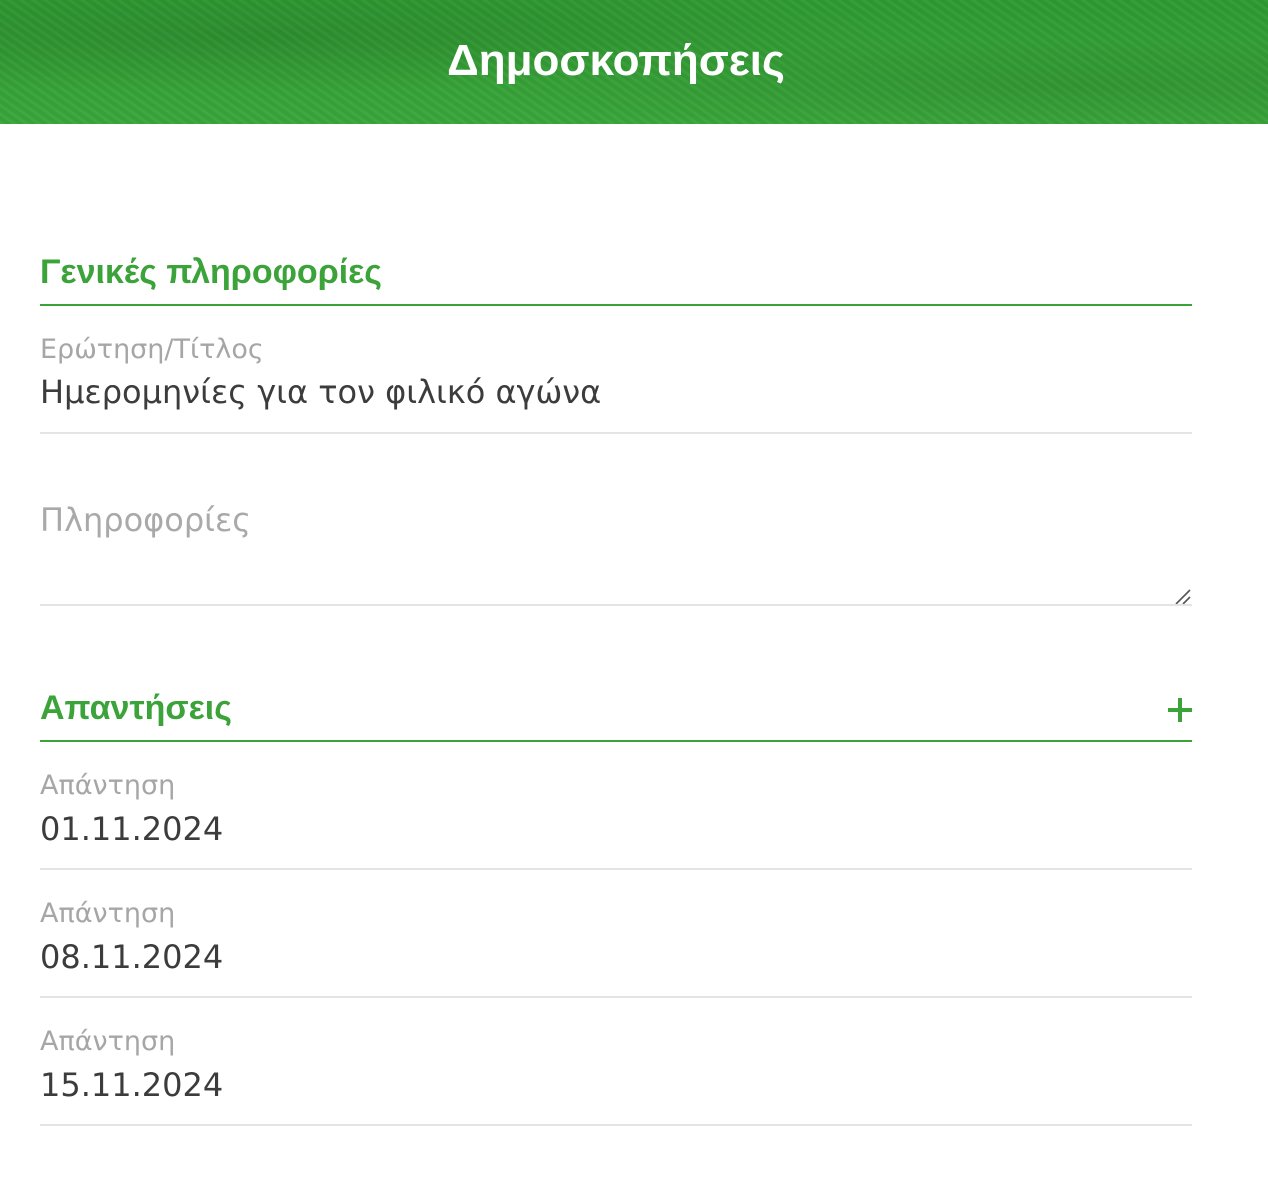  Describe the element at coordinates (616, 433) in the screenshot. I see `question-underline` at that location.